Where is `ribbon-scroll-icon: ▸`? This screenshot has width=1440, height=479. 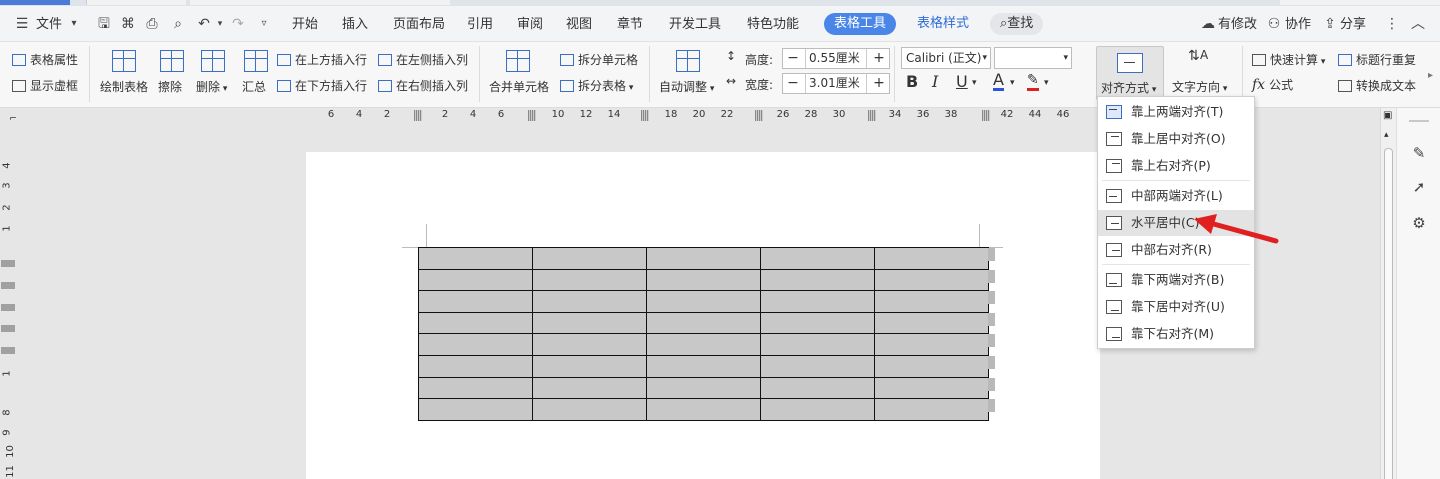
ribbon-scroll-icon: ▸ is located at coordinates (1430, 75).